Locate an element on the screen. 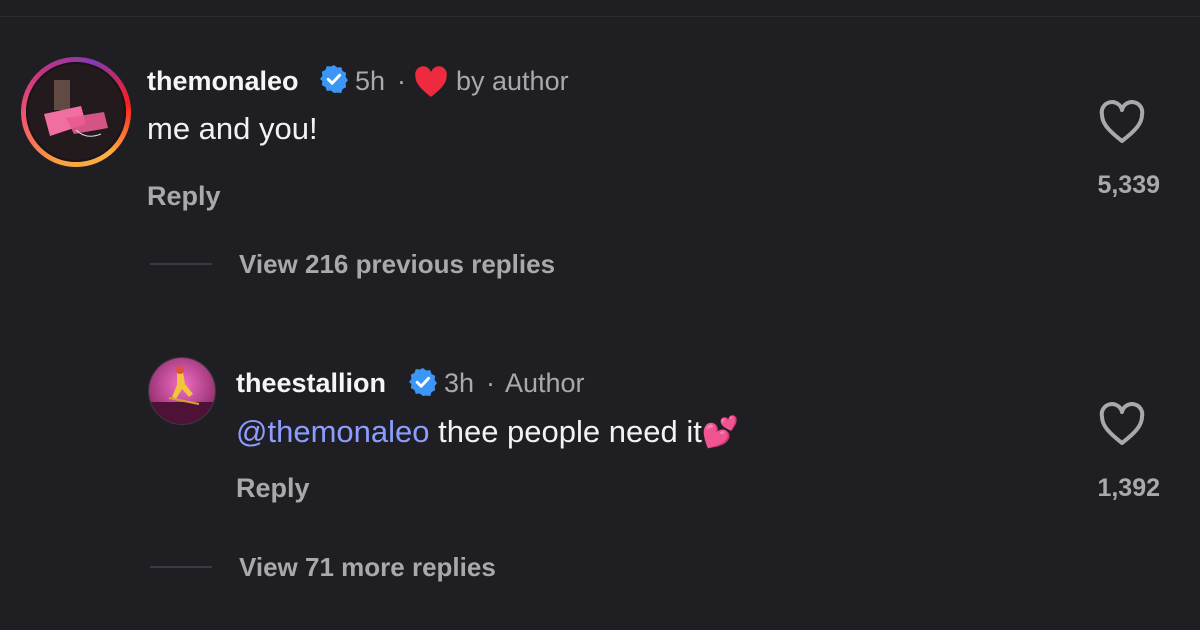 This screenshot has height=630, width=1200. story-ring is located at coordinates (76, 112).